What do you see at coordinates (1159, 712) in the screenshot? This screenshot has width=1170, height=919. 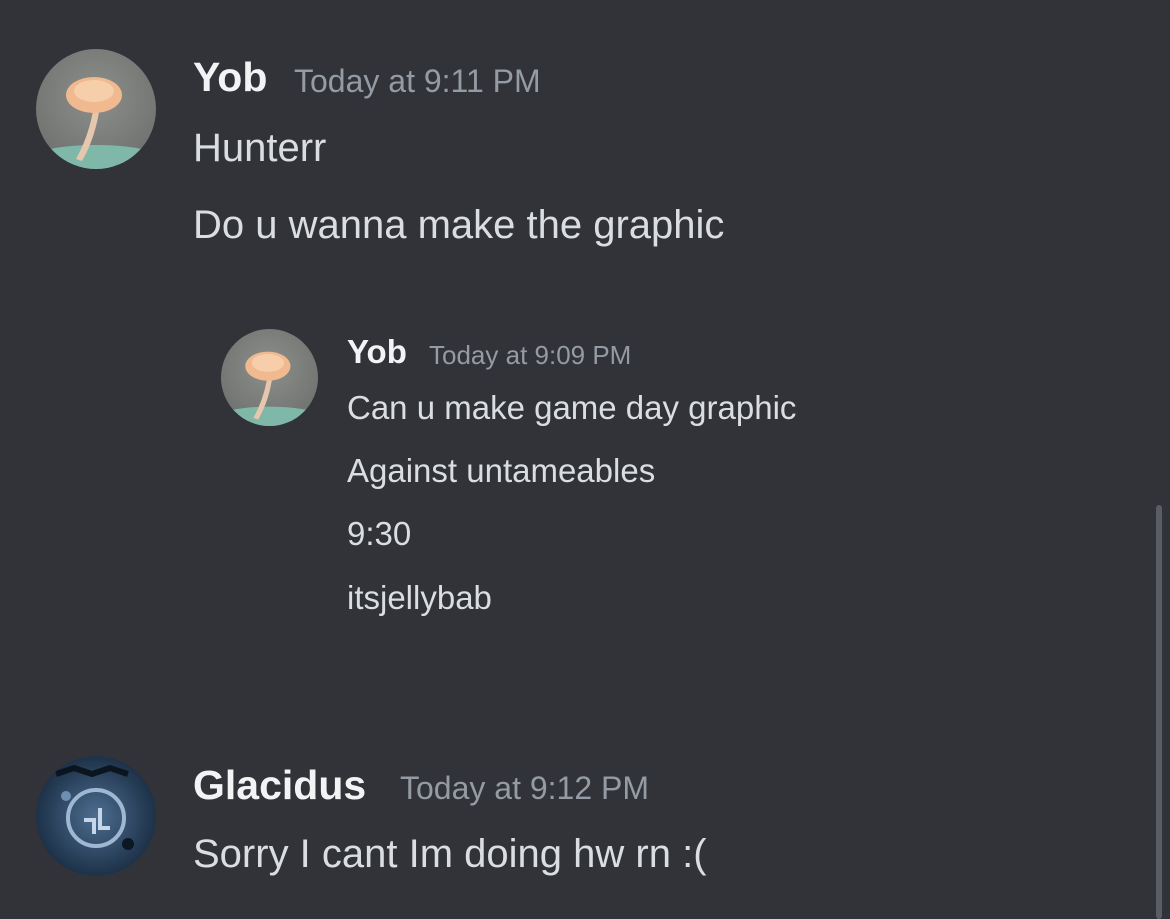 I see `scrollbar-thumb` at bounding box center [1159, 712].